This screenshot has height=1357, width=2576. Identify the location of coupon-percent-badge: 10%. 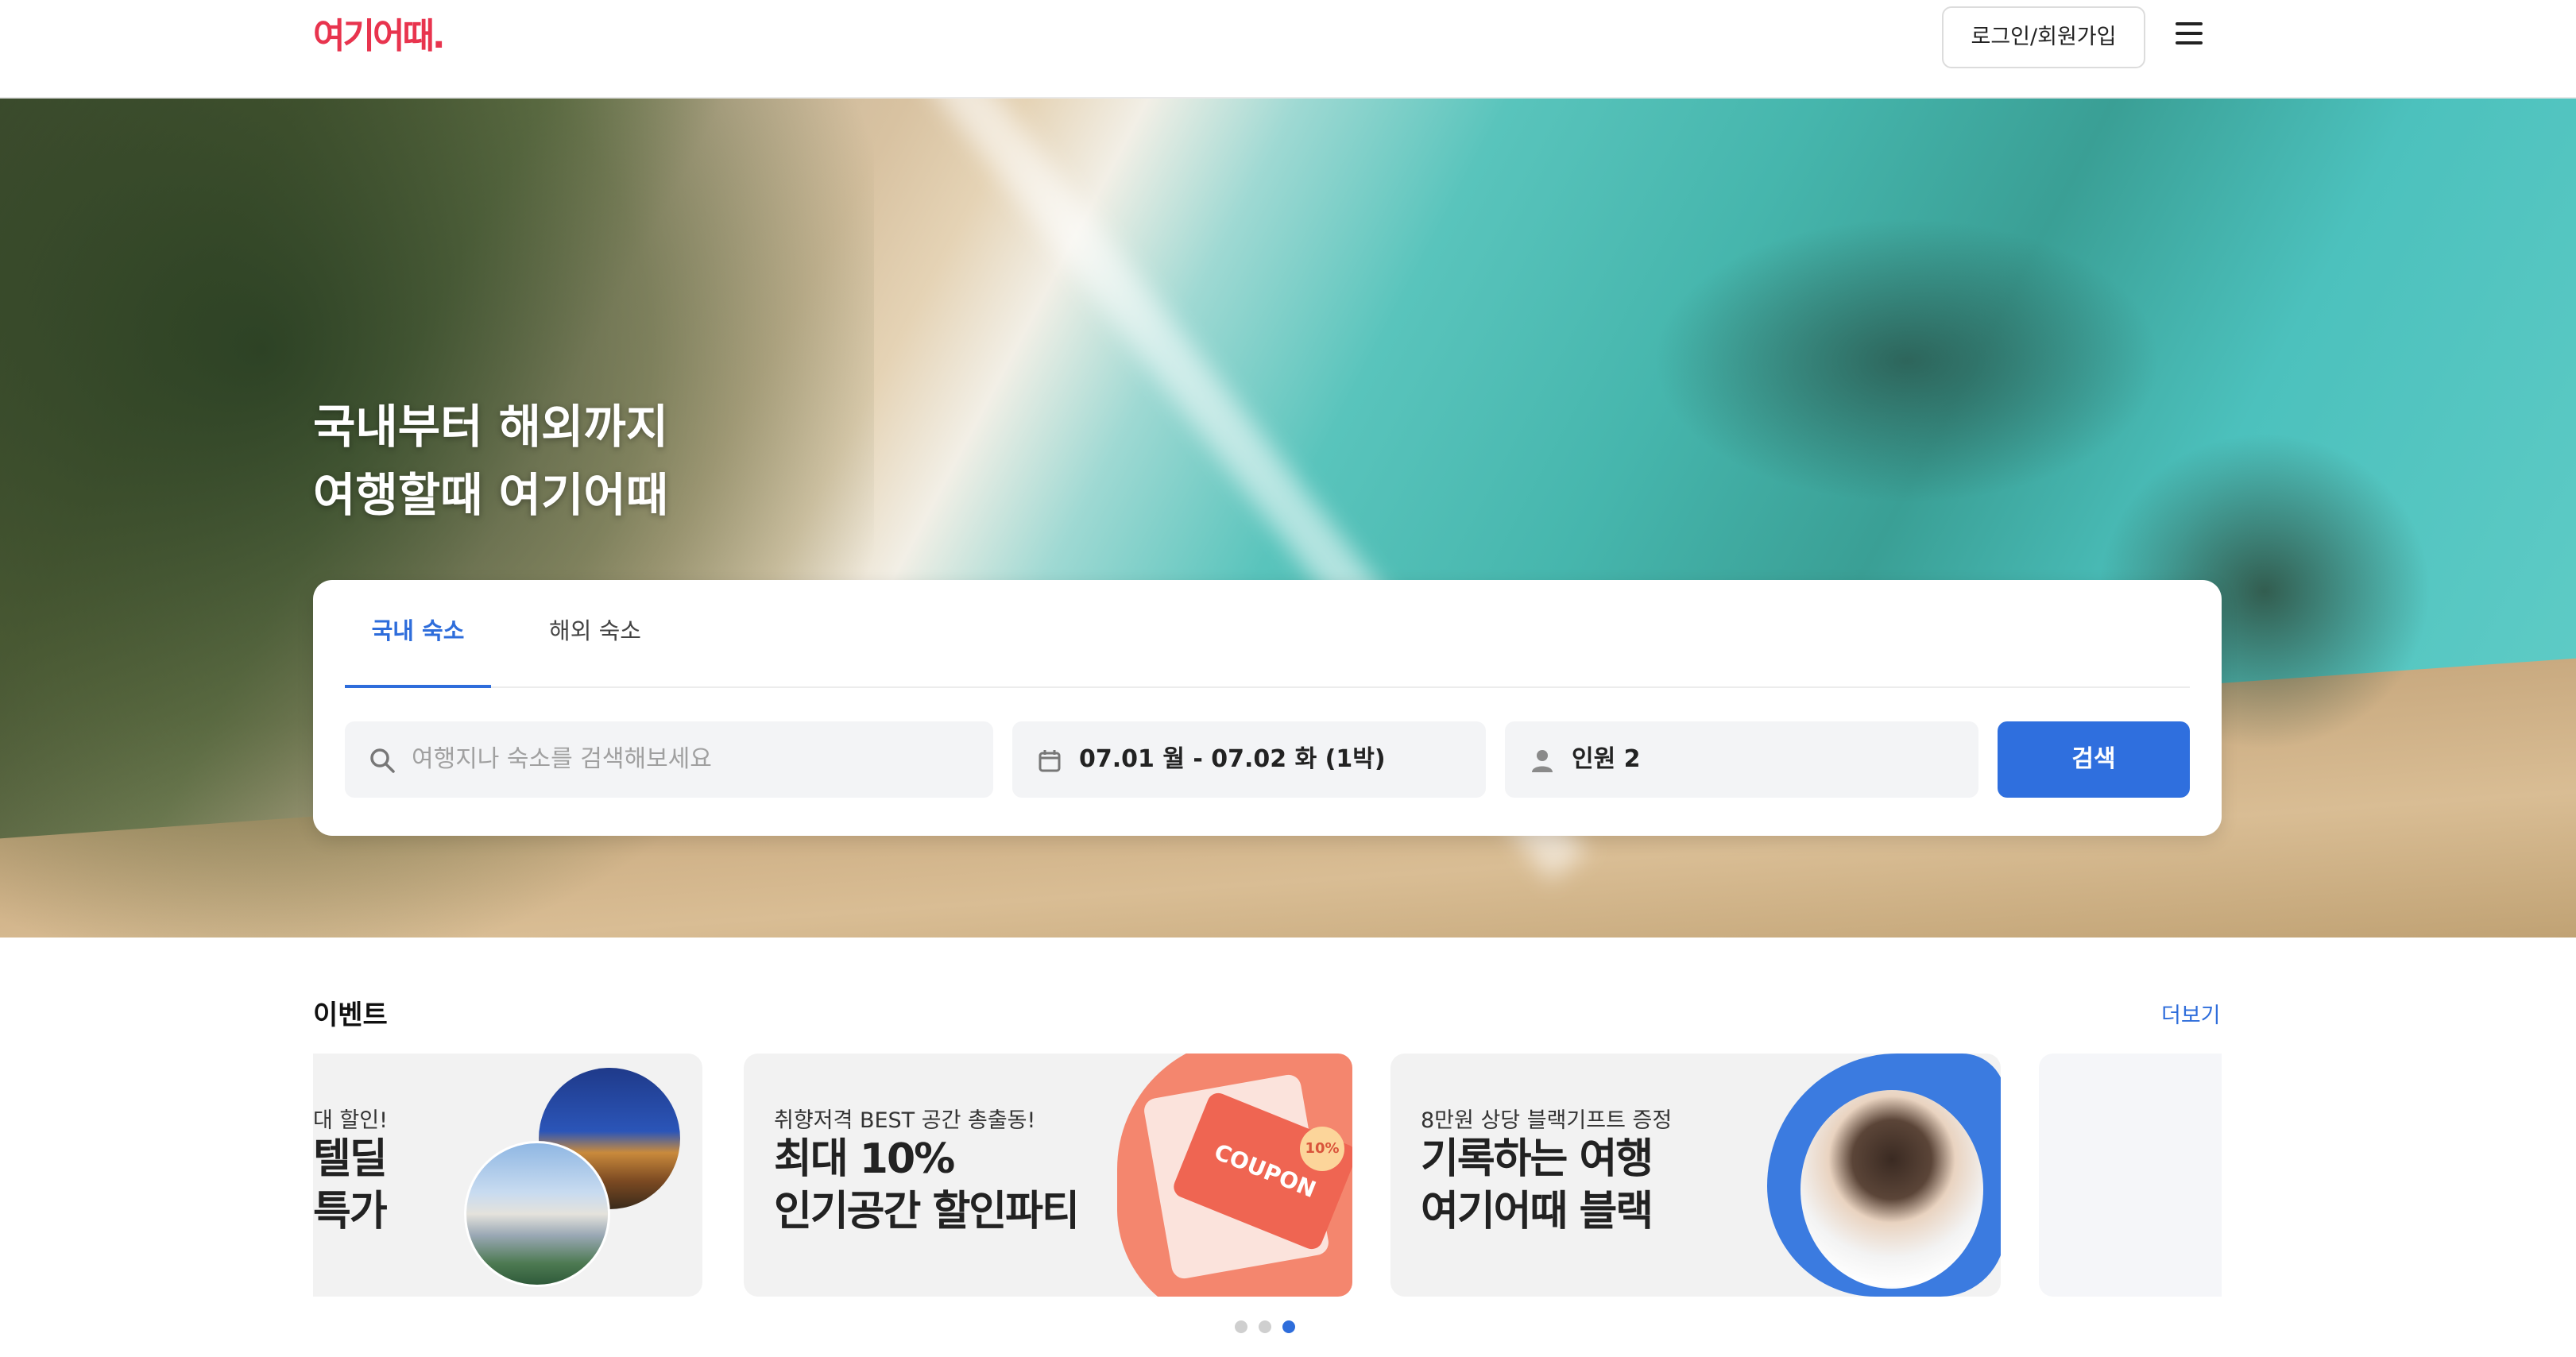
(1322, 1149).